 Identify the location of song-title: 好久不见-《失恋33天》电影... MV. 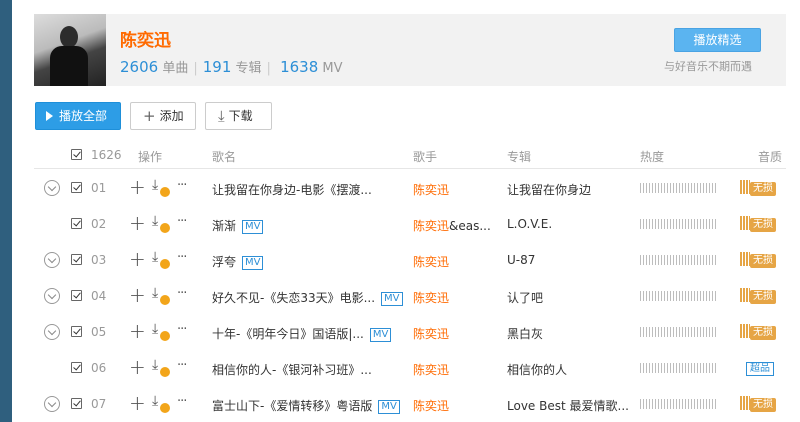
(307, 297).